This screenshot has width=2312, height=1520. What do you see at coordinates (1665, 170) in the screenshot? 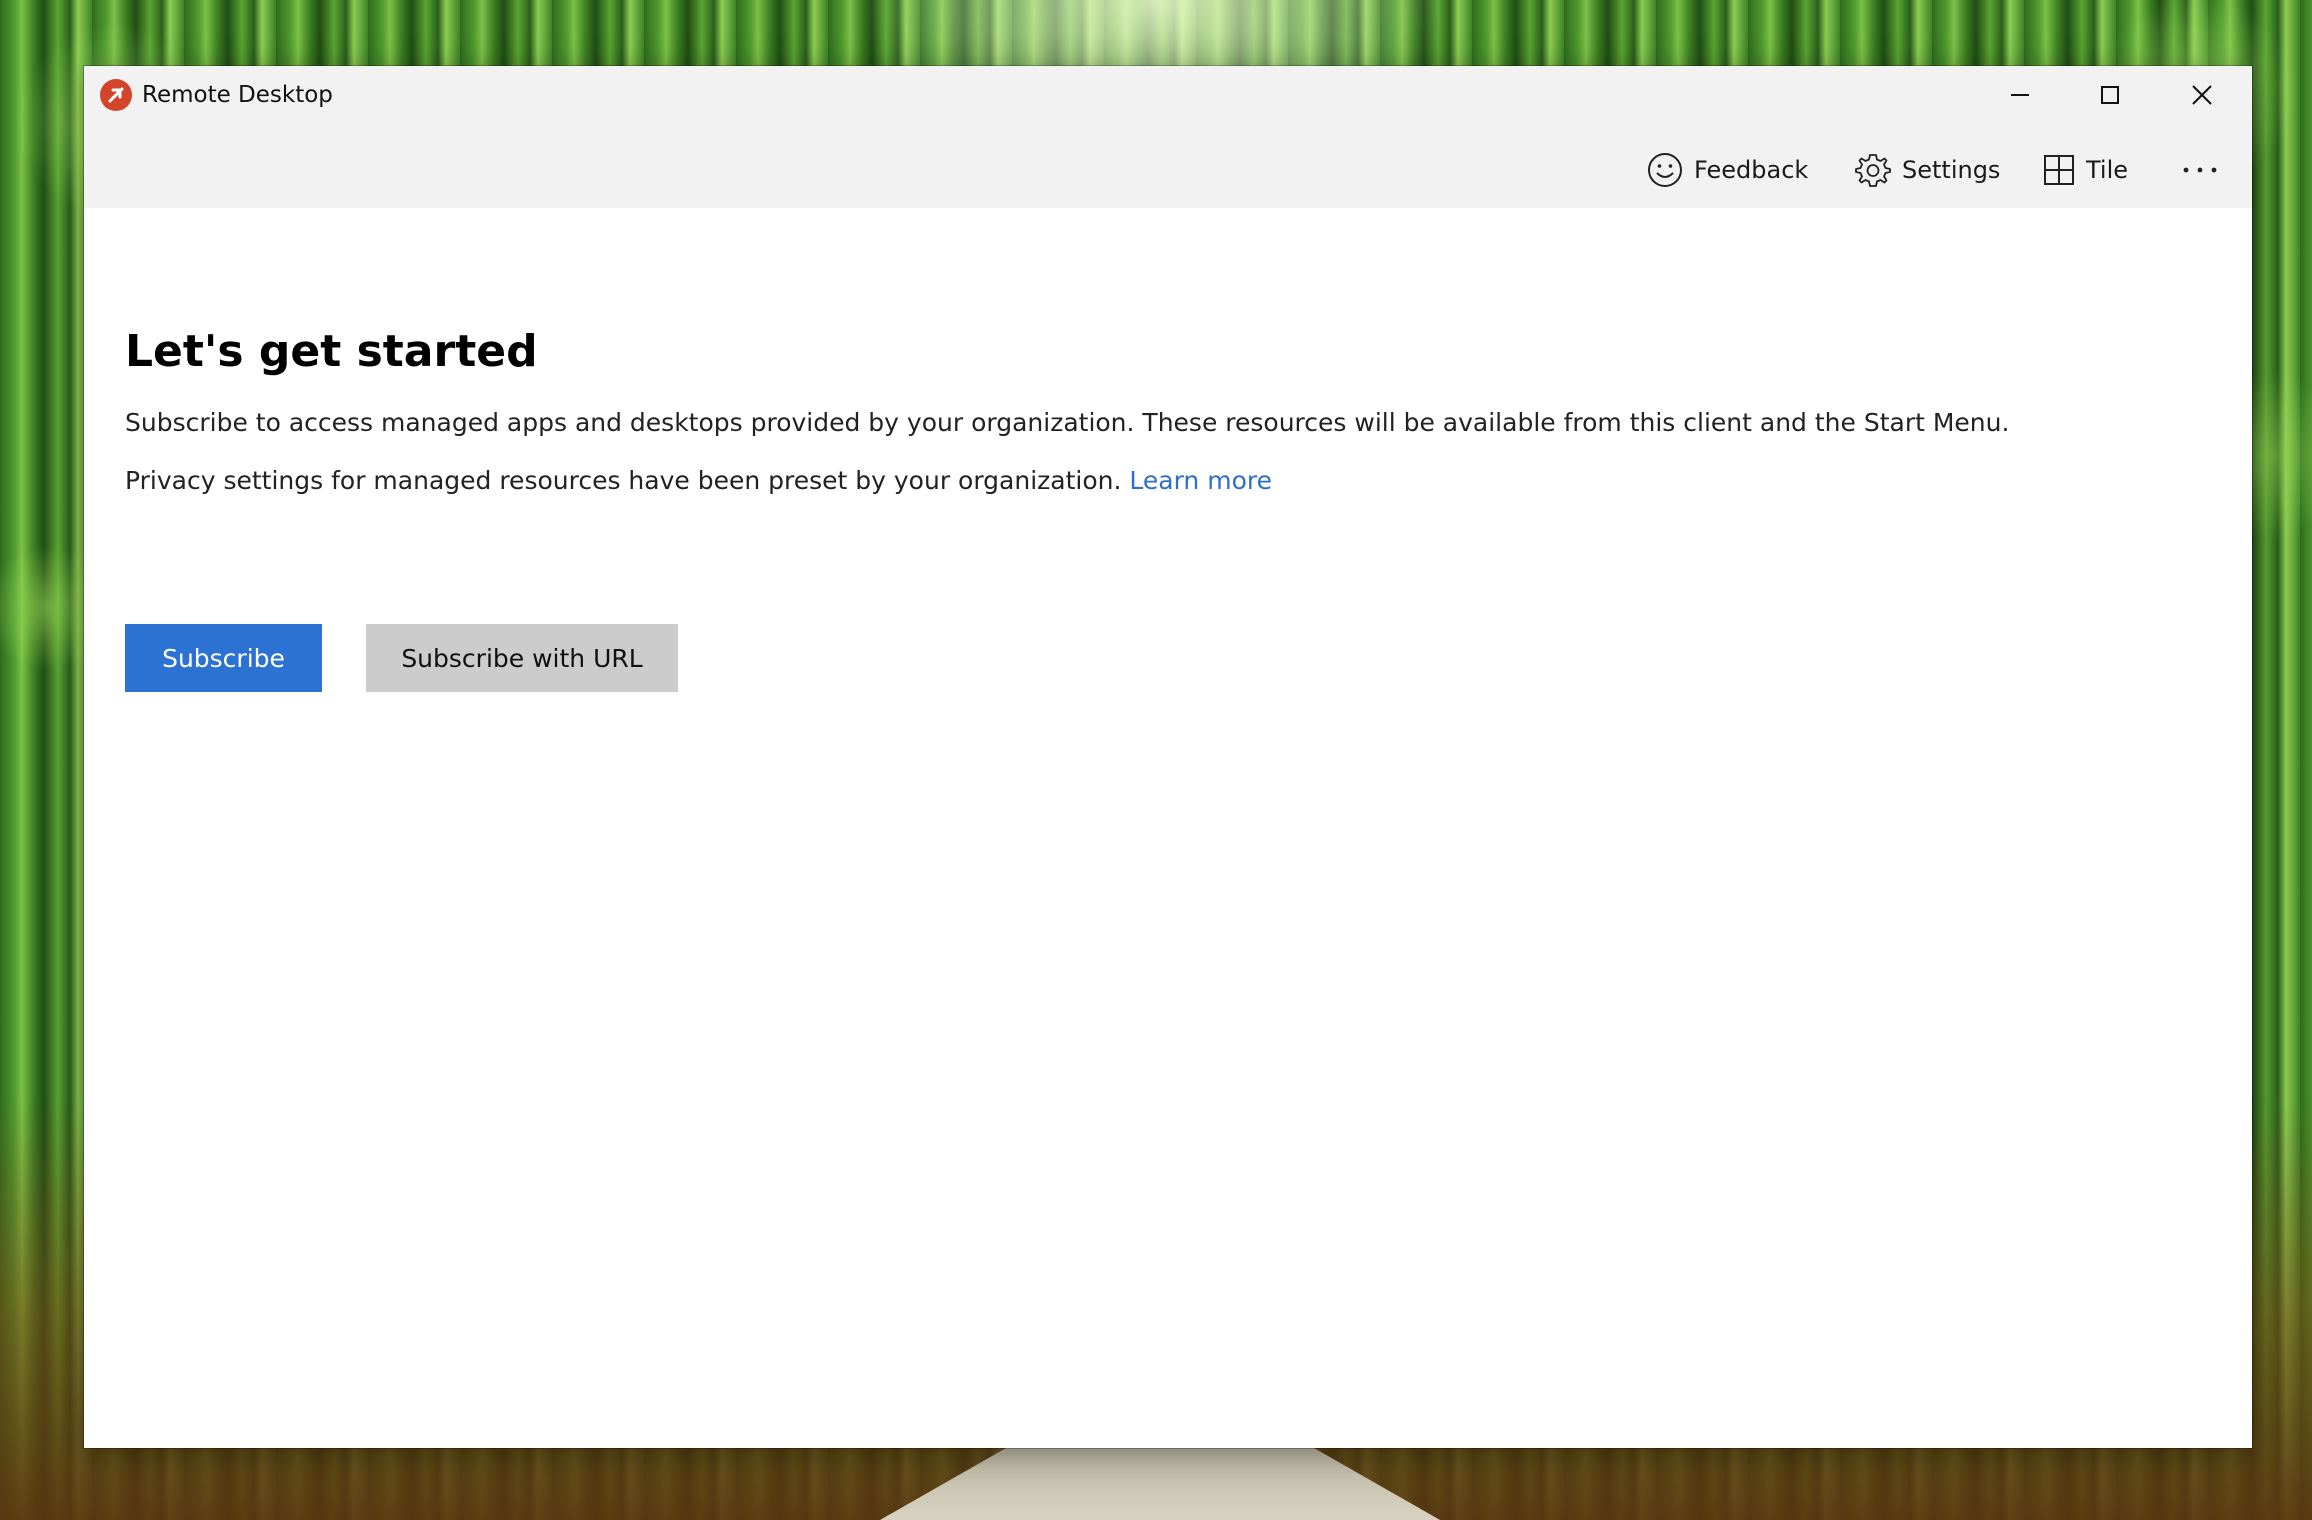
I see `smiley-icon` at bounding box center [1665, 170].